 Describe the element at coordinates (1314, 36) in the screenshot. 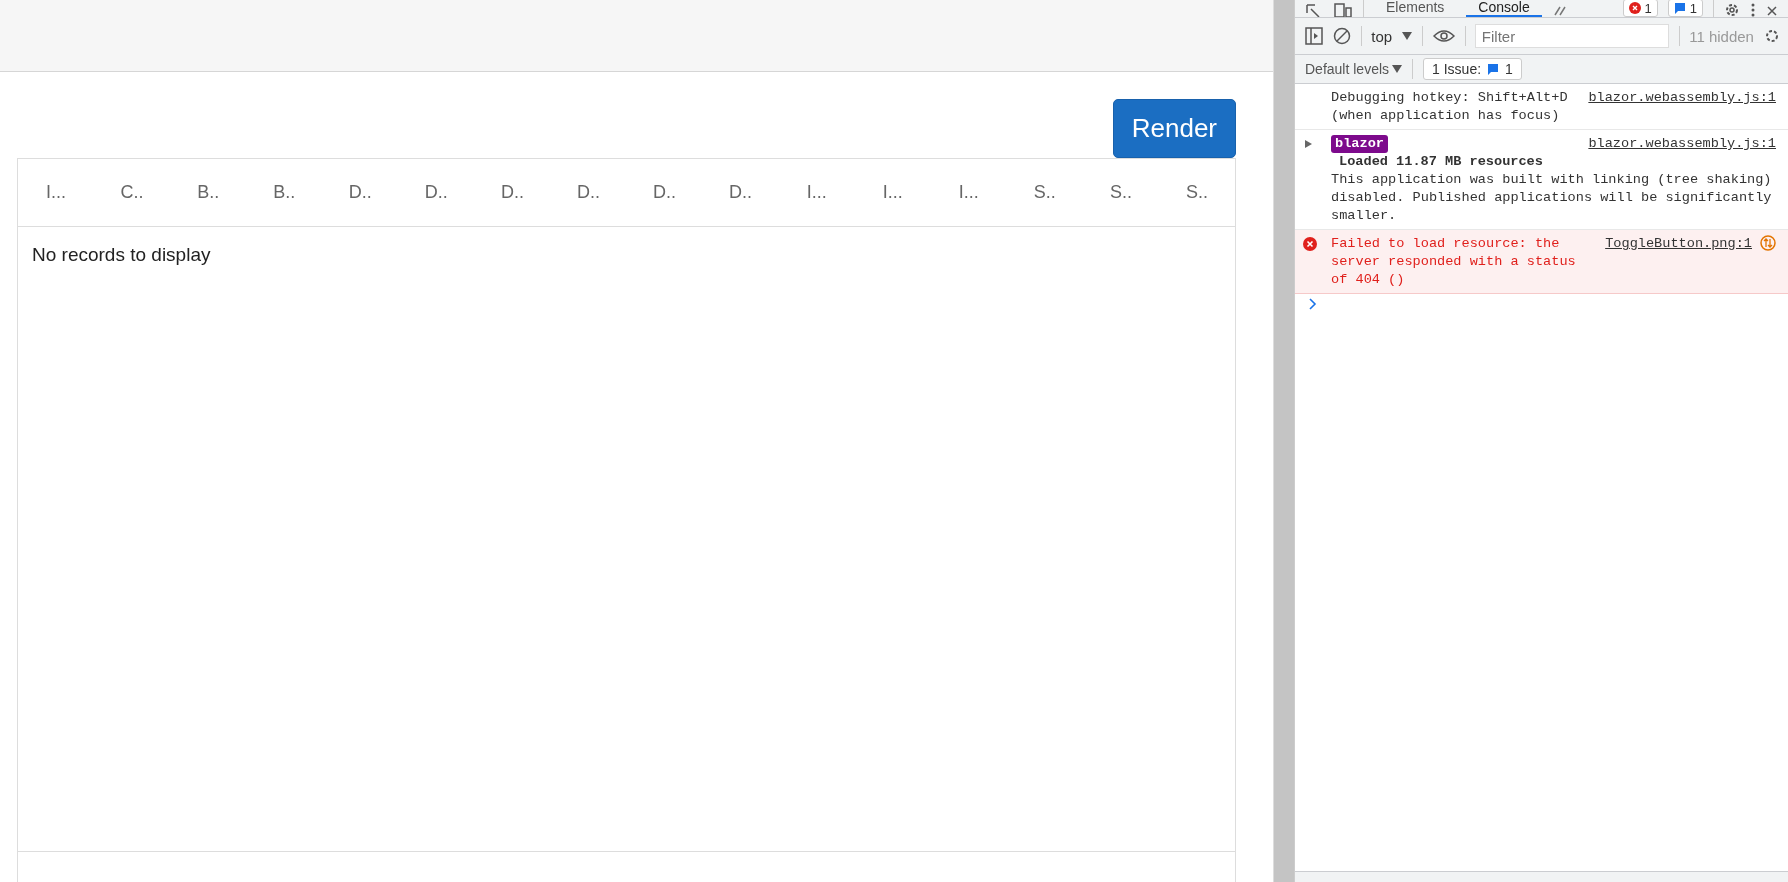

I see `sidebar-icon` at that location.